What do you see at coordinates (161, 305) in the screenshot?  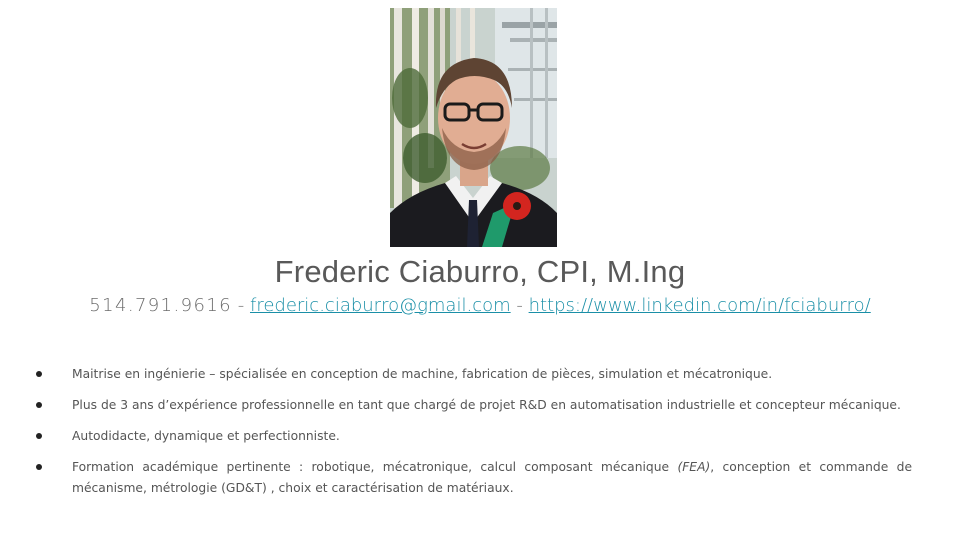 I see `phone-number: 514.791.9616` at bounding box center [161, 305].